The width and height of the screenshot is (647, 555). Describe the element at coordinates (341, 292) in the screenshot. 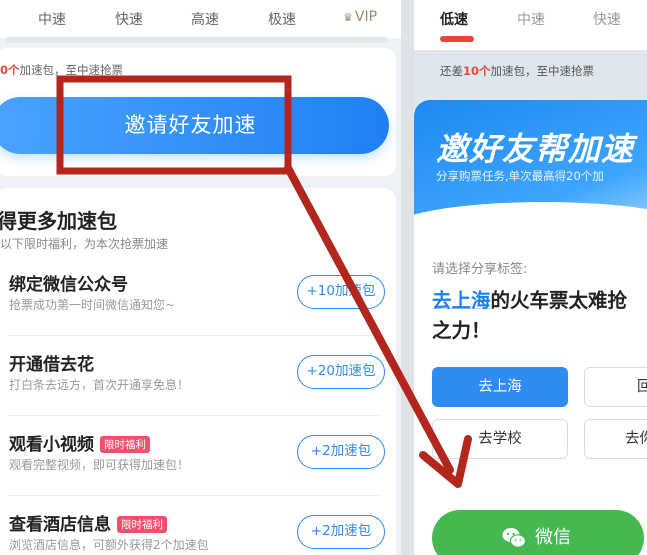

I see `task-reward-button: +10加速包` at that location.